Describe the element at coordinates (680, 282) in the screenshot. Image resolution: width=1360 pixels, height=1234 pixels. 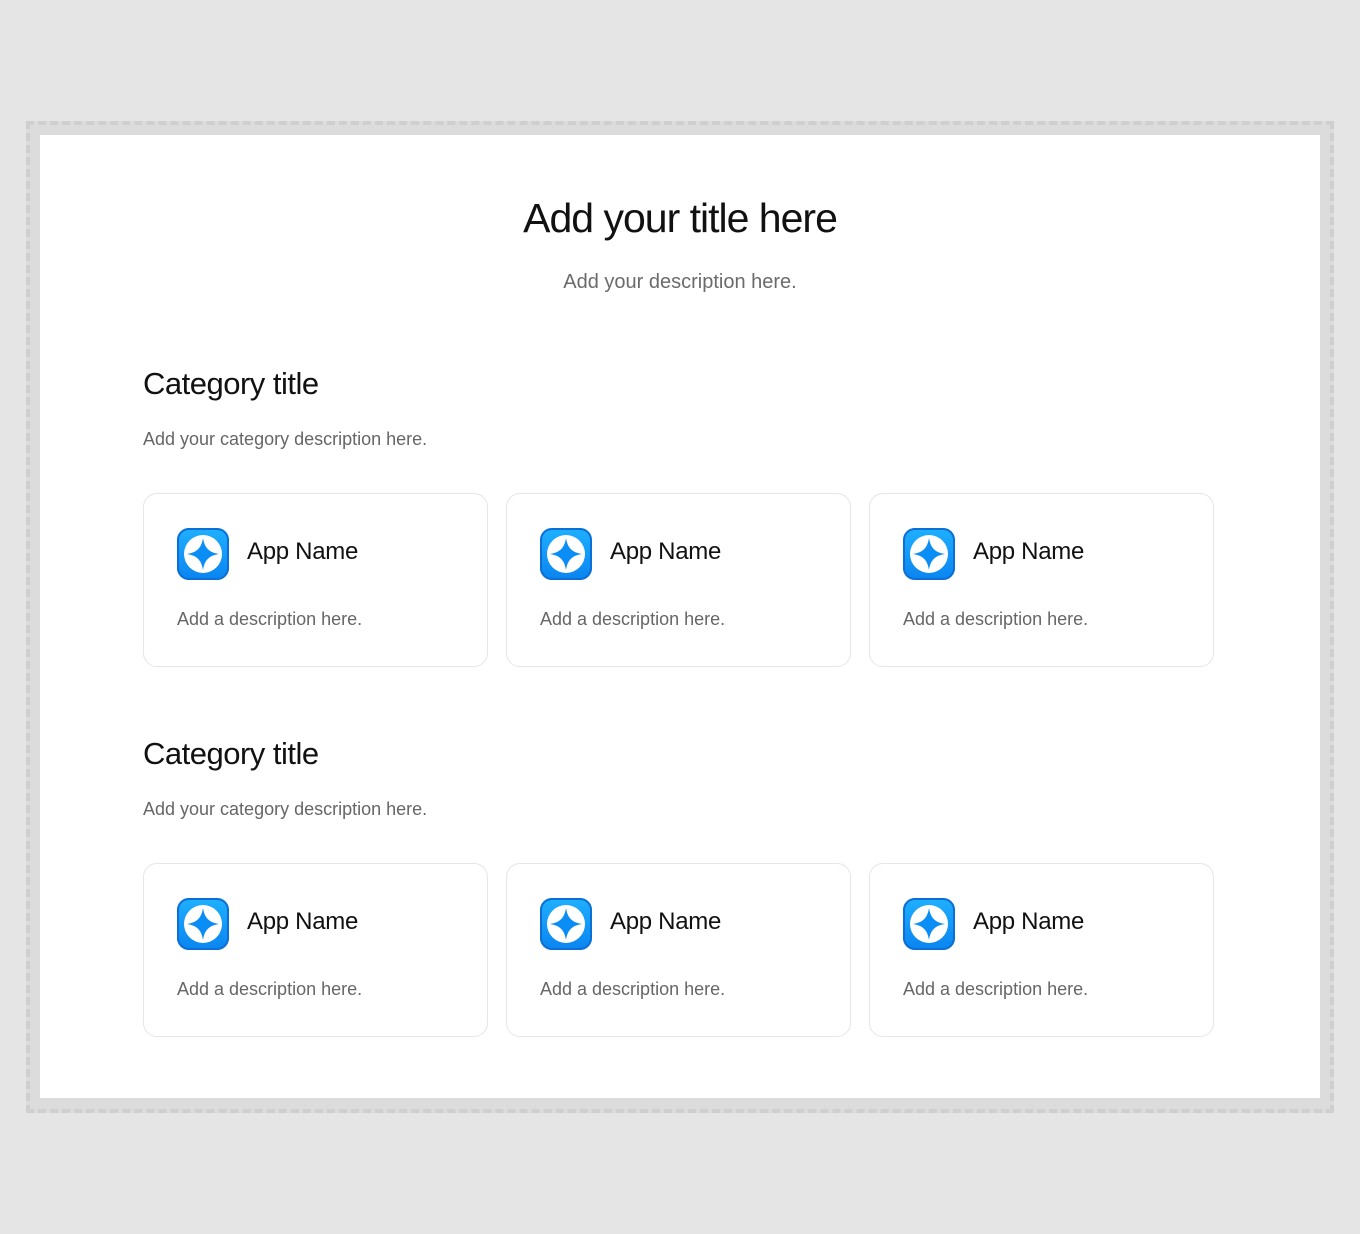
I see `page-description: Add your description here.` at that location.